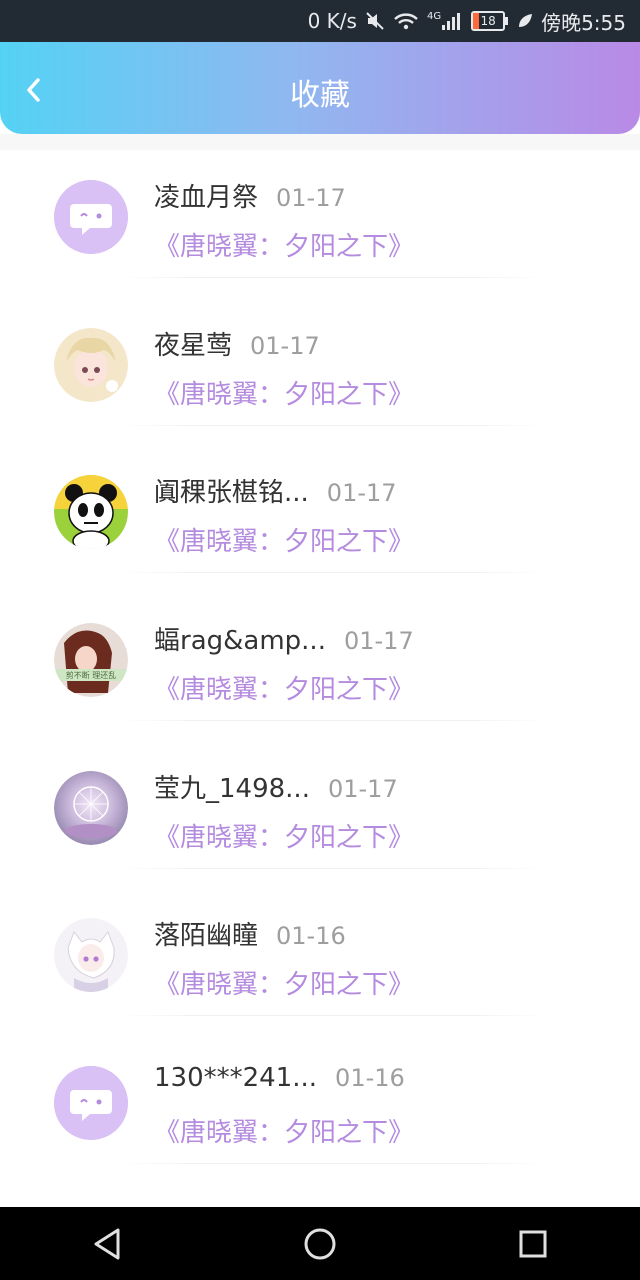  Describe the element at coordinates (206, 198) in the screenshot. I see `user-name-text: 凌血月祭` at that location.